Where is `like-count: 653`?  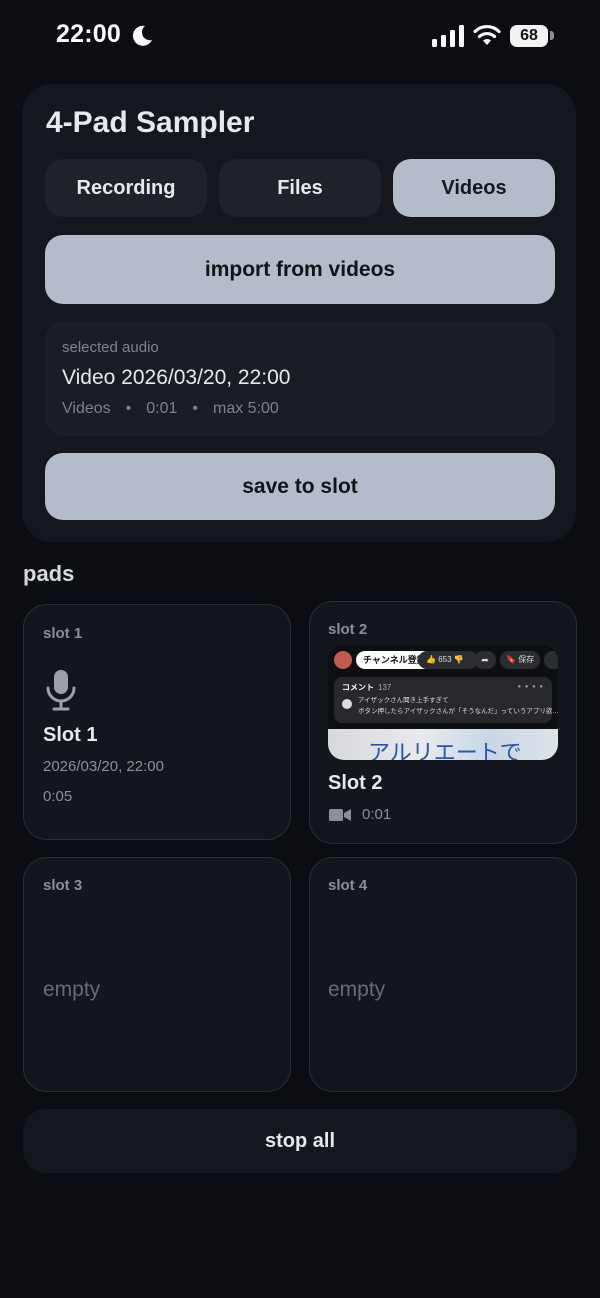
like-count: 653 is located at coordinates (445, 659).